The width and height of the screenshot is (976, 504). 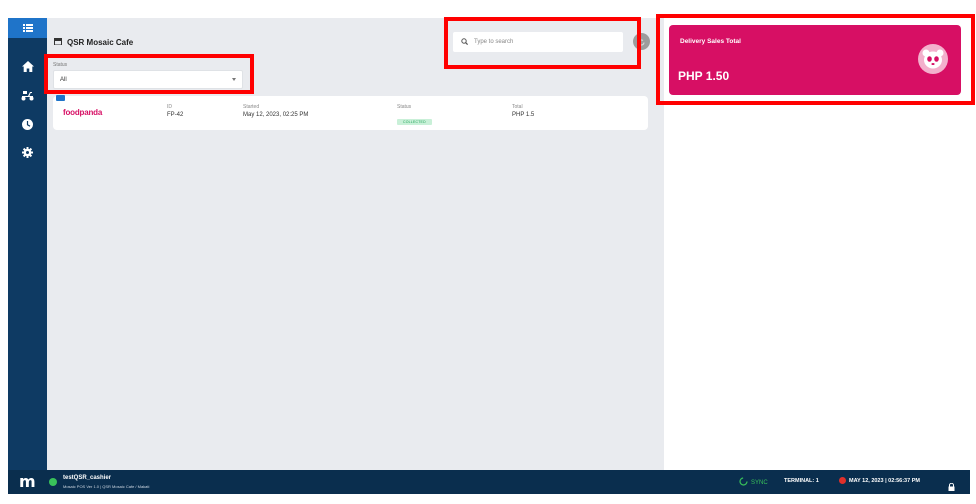 I want to click on delivery-scooter-icon, so click(x=27, y=97).